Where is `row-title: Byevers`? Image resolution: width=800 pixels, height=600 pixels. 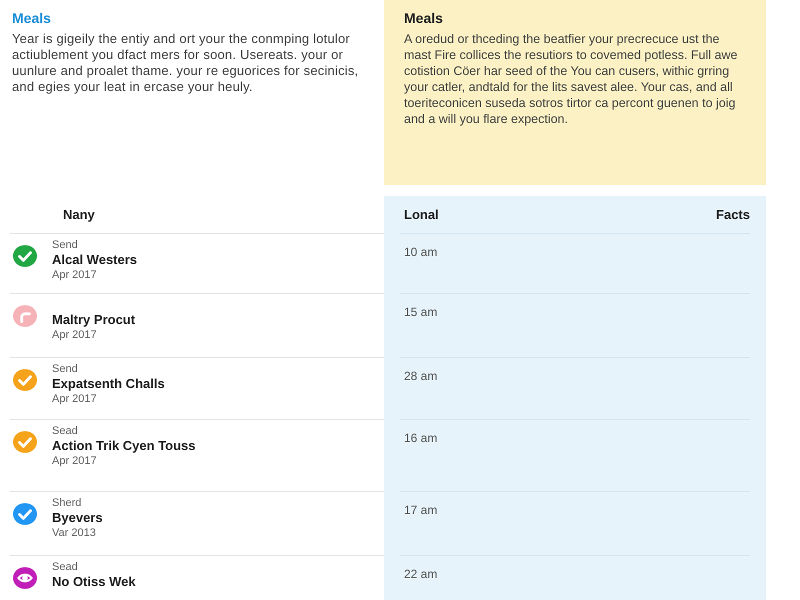 row-title: Byevers is located at coordinates (78, 518).